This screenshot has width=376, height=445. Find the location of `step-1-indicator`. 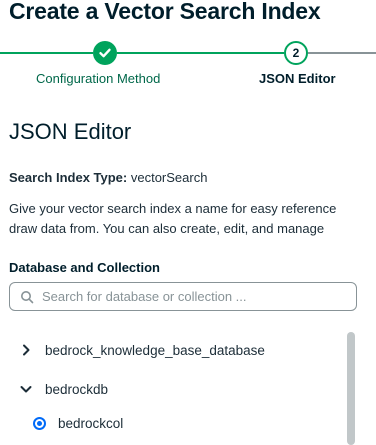

step-1-indicator is located at coordinates (105, 53).